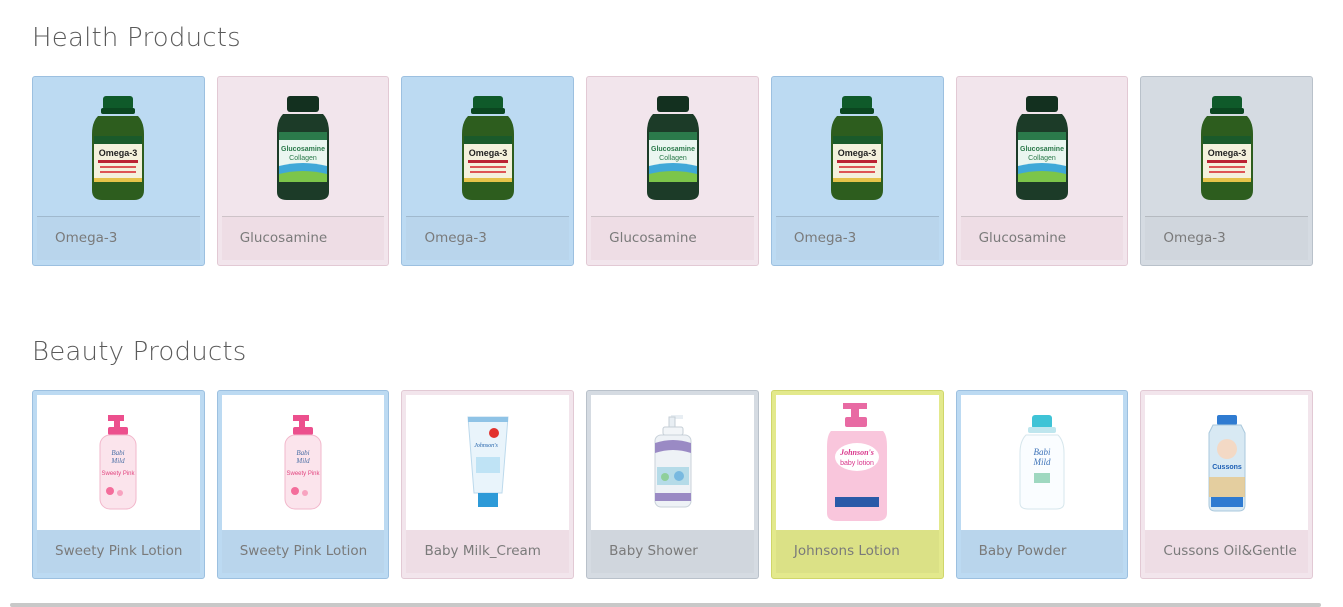 Image resolution: width=1343 pixels, height=607 pixels. What do you see at coordinates (665, 605) in the screenshot?
I see `horizontal-scrollbar` at bounding box center [665, 605].